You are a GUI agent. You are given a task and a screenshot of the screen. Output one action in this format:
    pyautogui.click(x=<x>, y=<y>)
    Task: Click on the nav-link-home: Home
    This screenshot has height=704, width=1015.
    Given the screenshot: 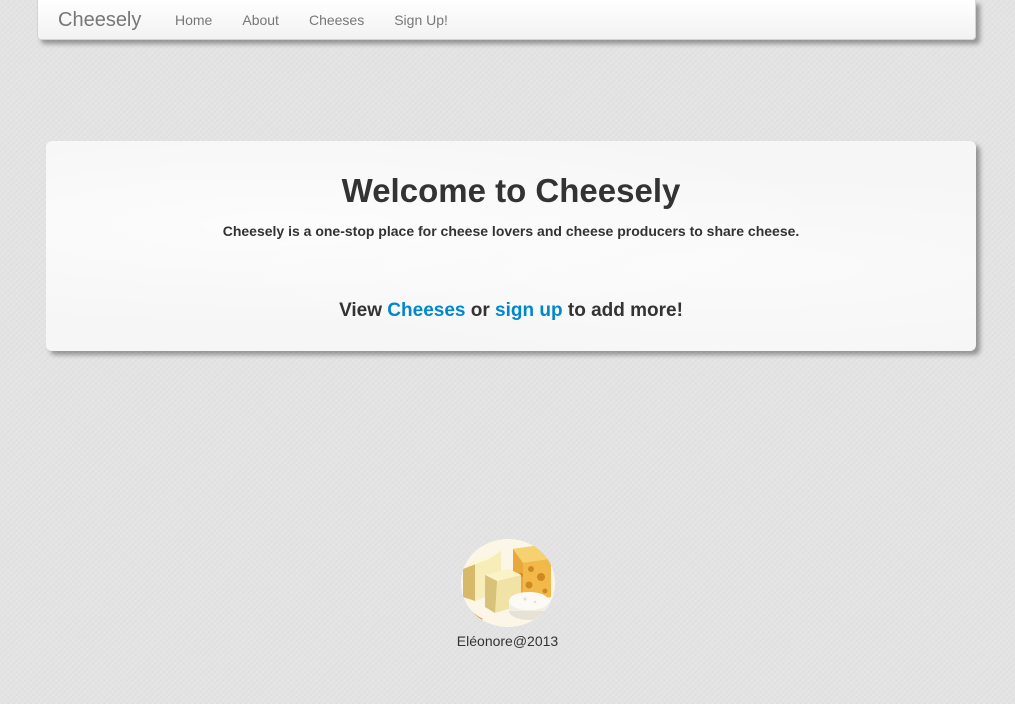 What is the action you would take?
    pyautogui.click(x=193, y=19)
    